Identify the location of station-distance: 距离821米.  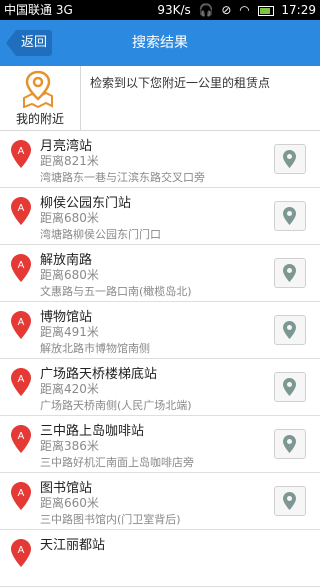
(69, 161).